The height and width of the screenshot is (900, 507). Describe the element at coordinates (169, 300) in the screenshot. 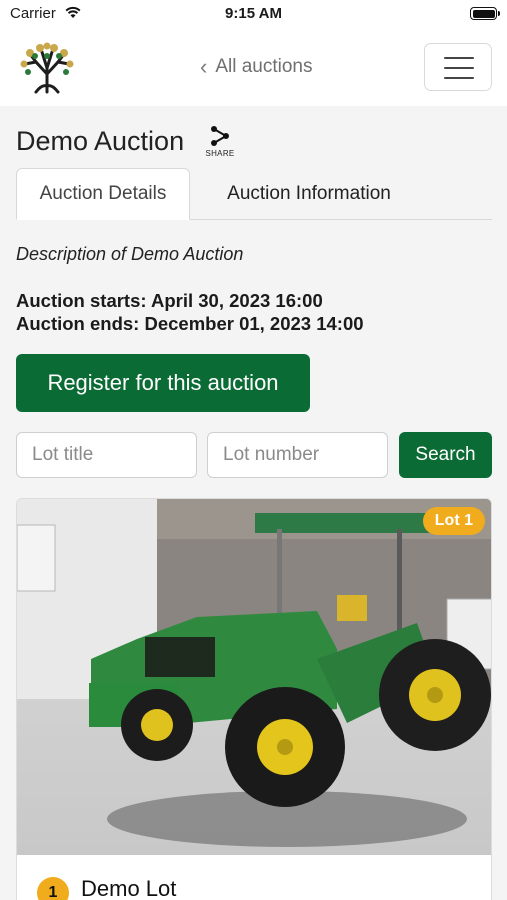

I see `auction-start-date: Auction starts: April 30, 2023 16:00` at that location.